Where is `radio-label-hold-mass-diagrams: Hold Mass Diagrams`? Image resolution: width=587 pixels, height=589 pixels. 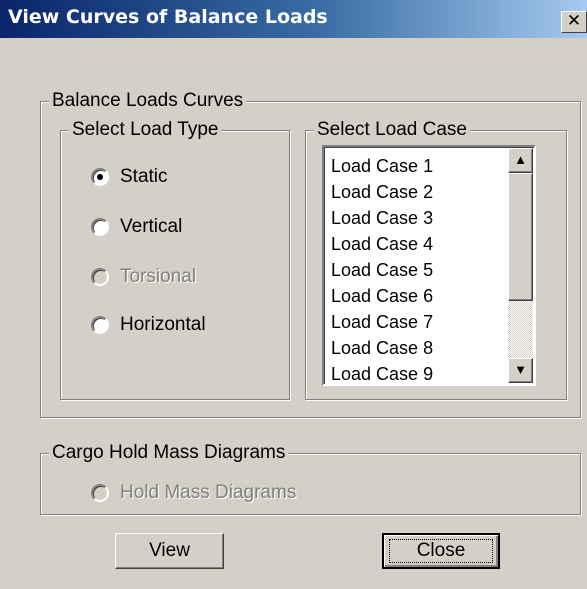 radio-label-hold-mass-diagrams: Hold Mass Diagrams is located at coordinates (208, 492).